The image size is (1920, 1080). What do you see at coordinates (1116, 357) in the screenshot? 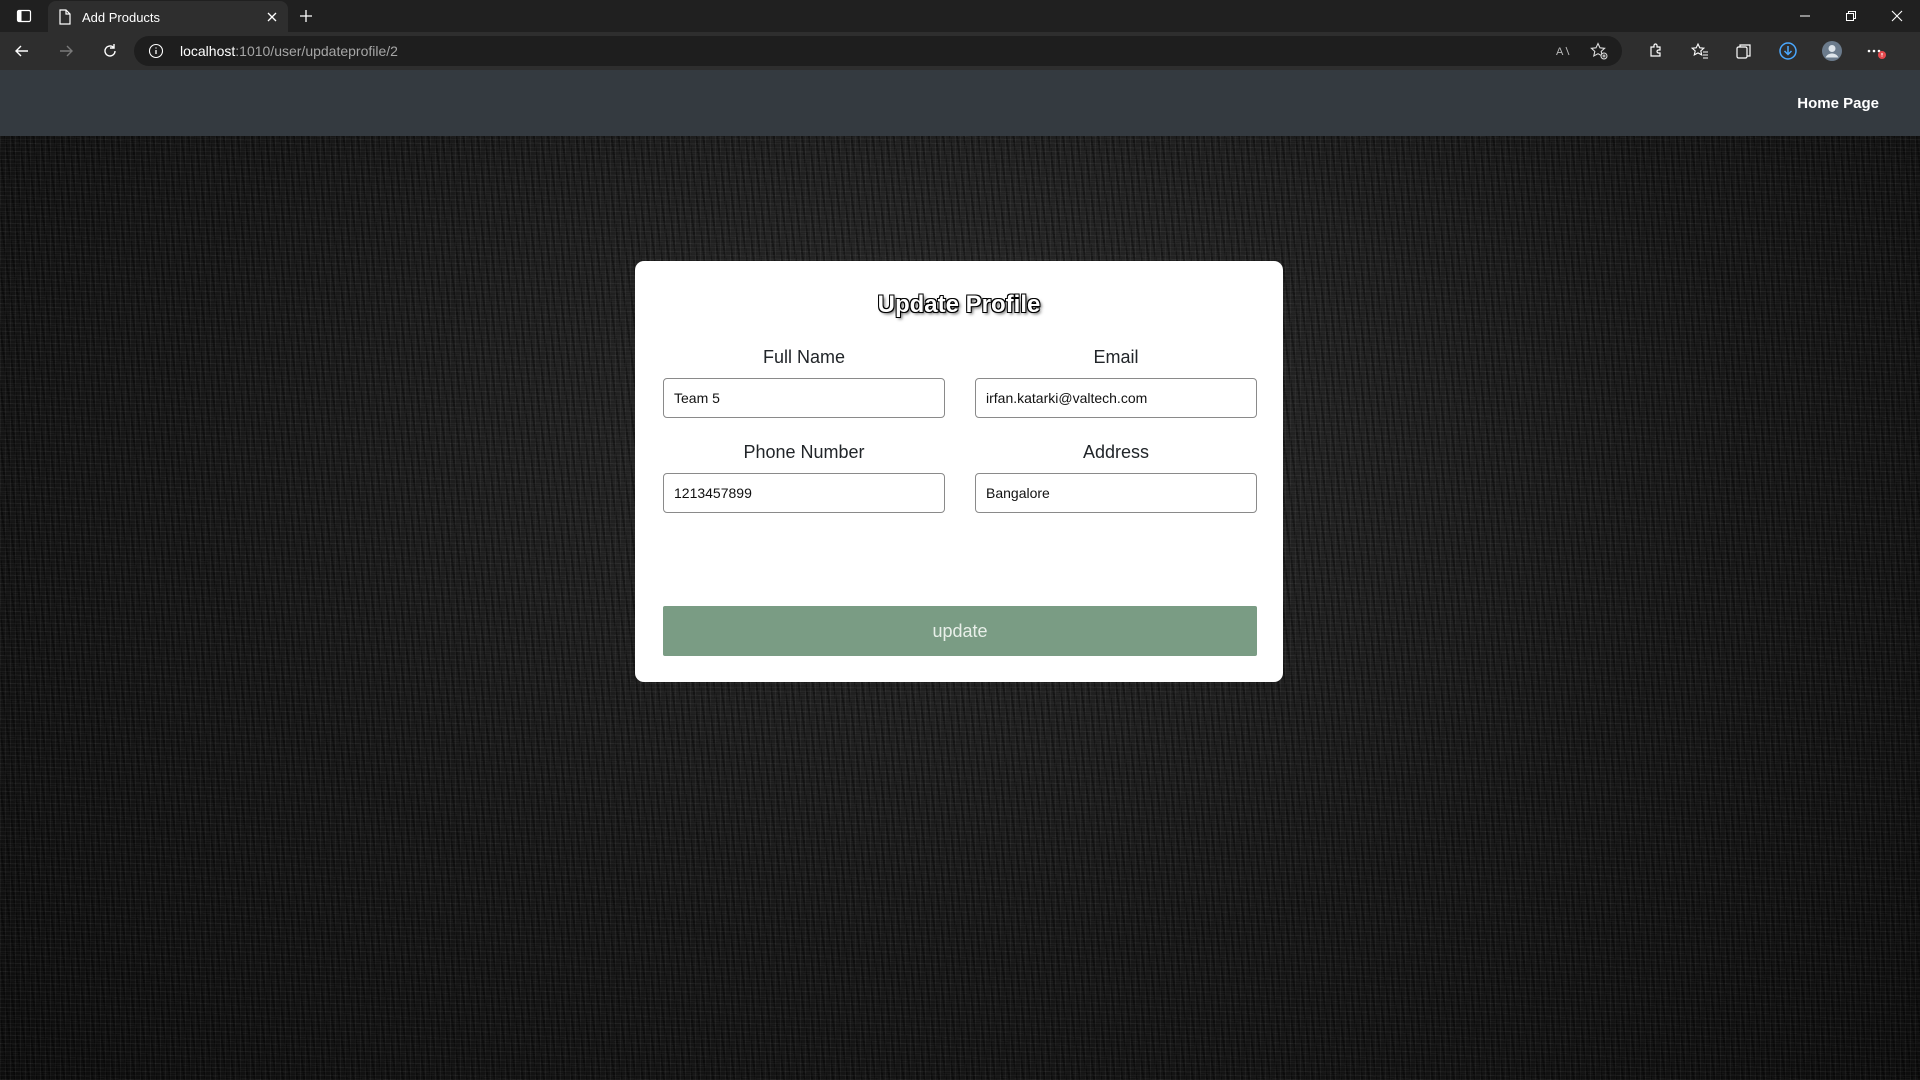
I see `email-label: Email` at bounding box center [1116, 357].